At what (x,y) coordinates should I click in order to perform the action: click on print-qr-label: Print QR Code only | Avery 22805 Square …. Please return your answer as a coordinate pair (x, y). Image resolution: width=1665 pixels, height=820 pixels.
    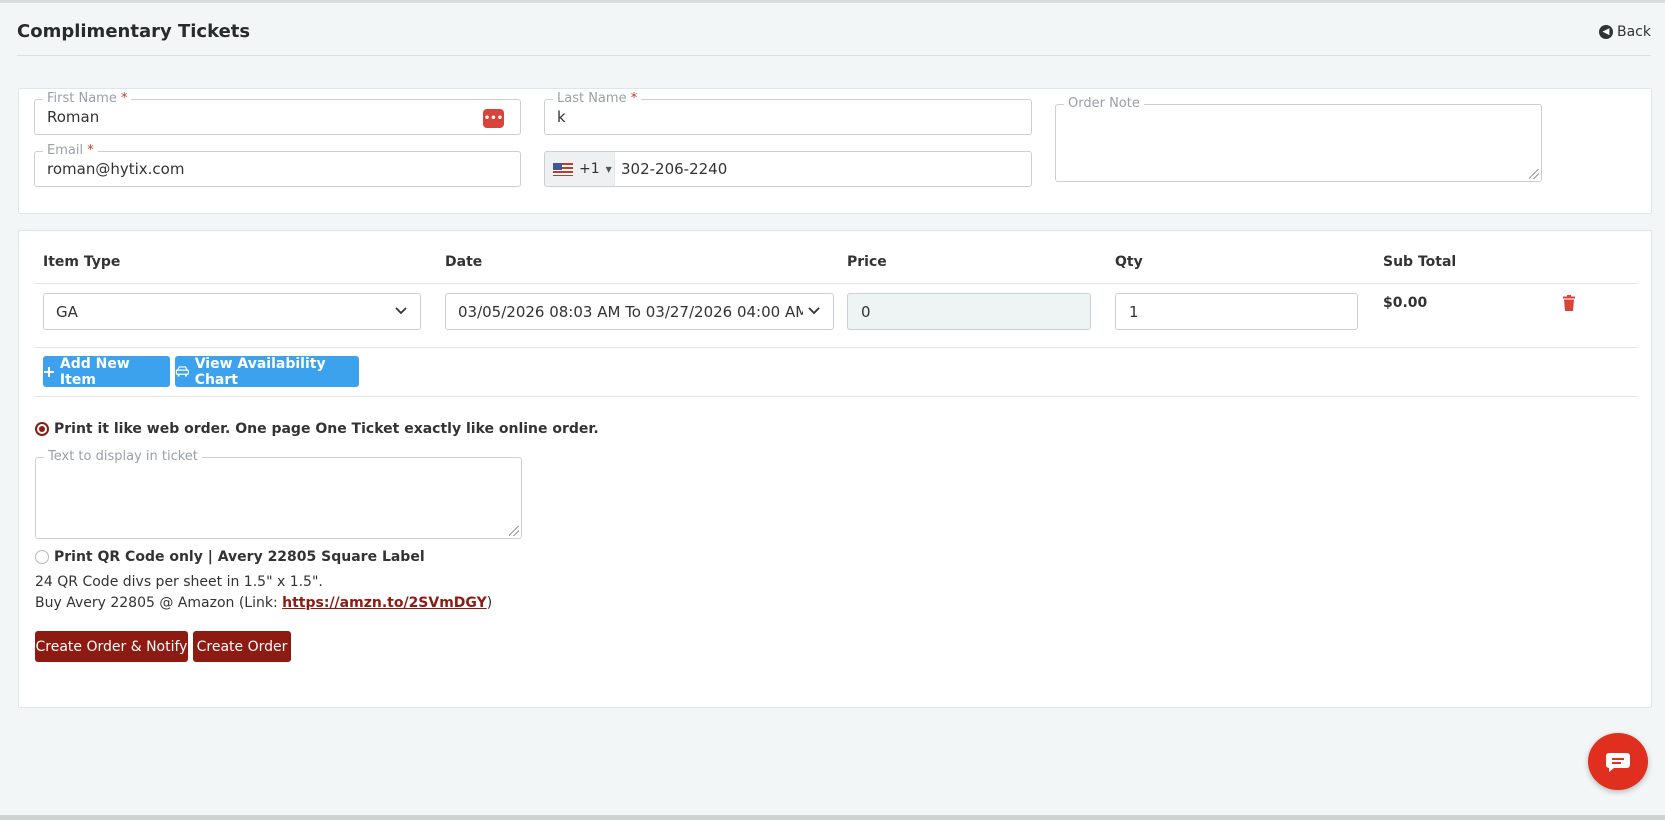
    Looking at the image, I should click on (239, 557).